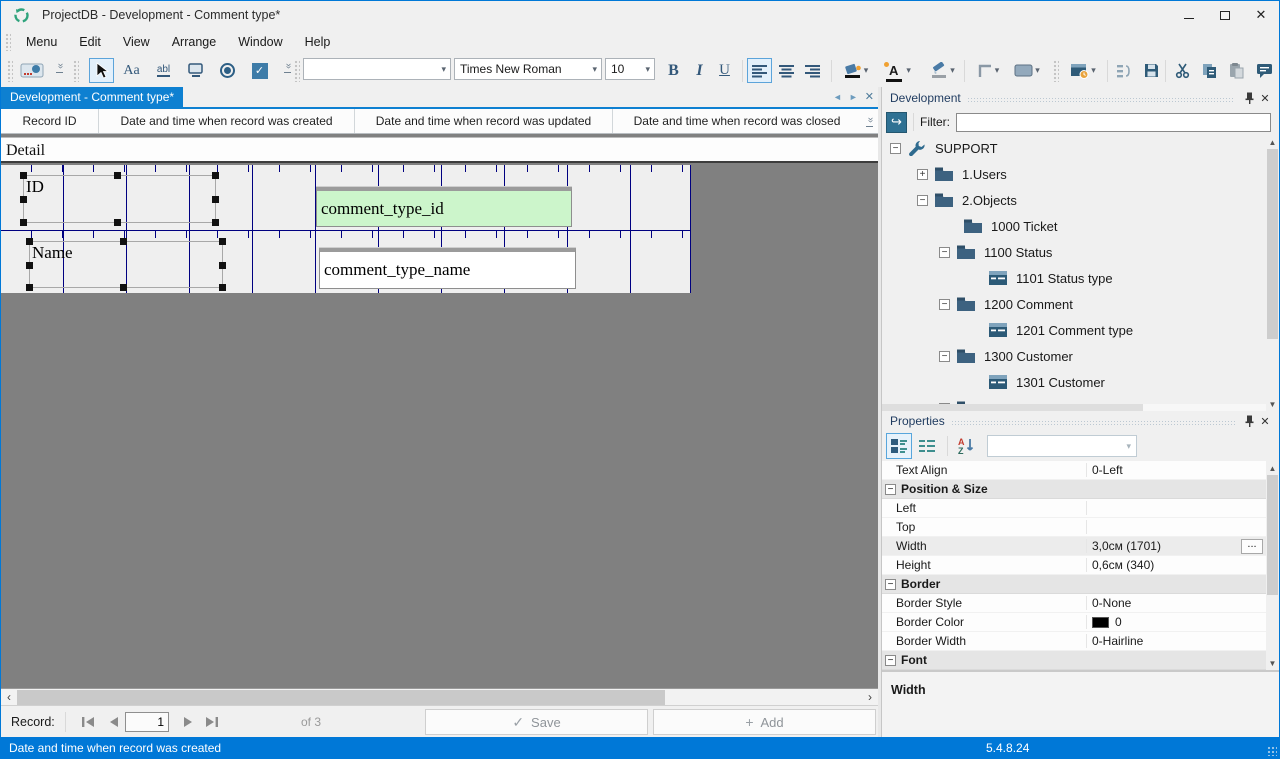 The image size is (1280, 759). I want to click on menu-item-window: Window, so click(260, 42).